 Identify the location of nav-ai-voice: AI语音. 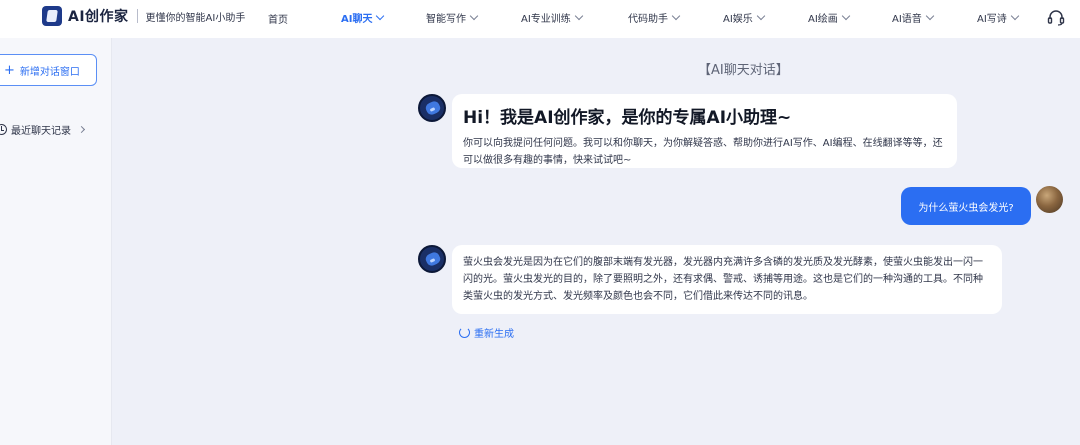
(913, 17).